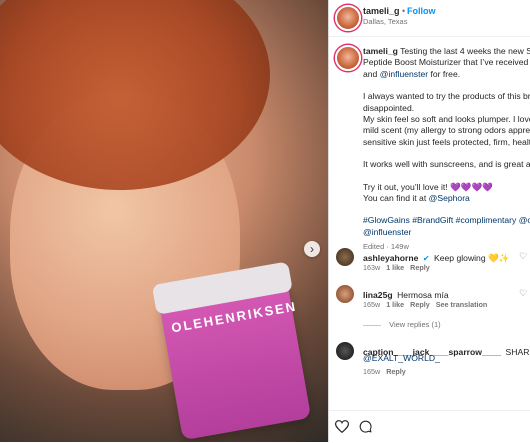  Describe the element at coordinates (429, 18) in the screenshot. I see `post-header: tameli_g • Follow Dallas, Texas` at that location.